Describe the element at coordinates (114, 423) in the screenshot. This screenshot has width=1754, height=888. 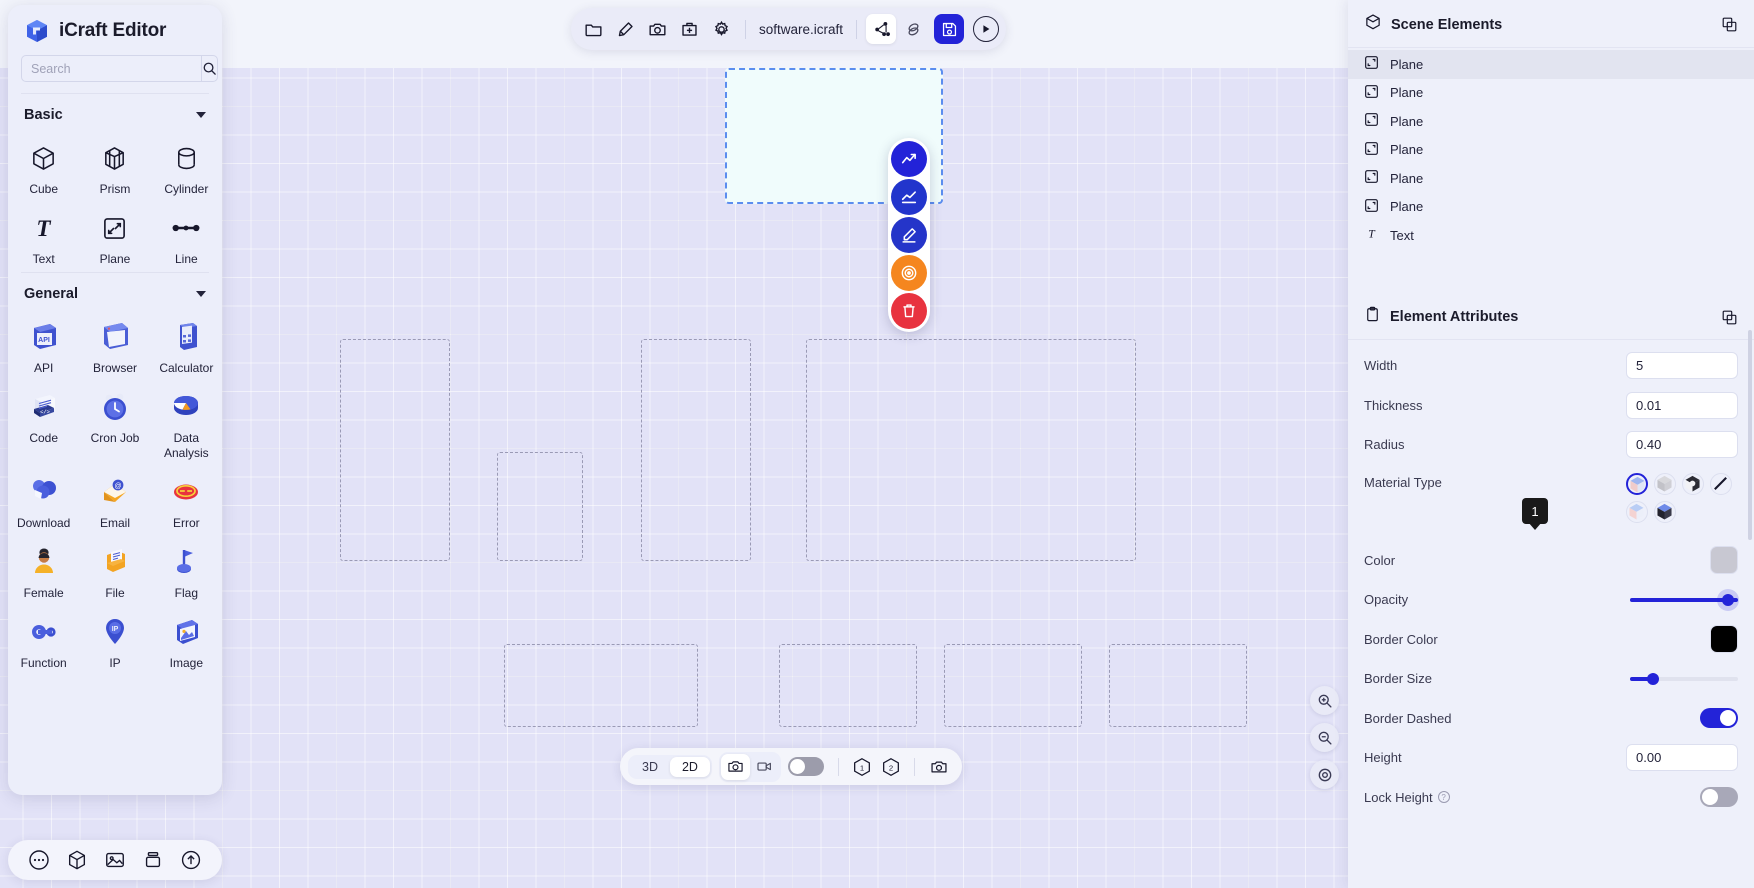
I see `palette-item-cron-job: Cron Job` at that location.